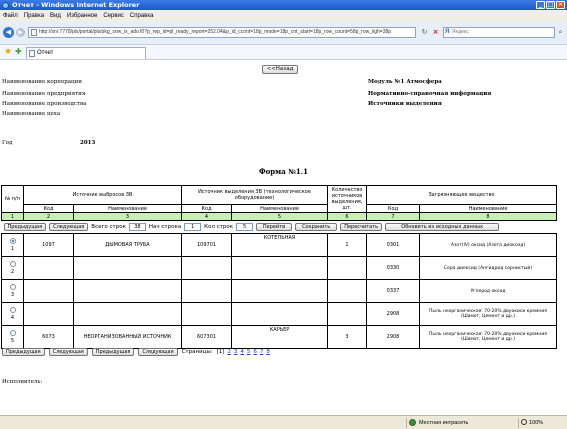  What do you see at coordinates (34, 16) in the screenshot?
I see `menu-edit: Правка` at bounding box center [34, 16].